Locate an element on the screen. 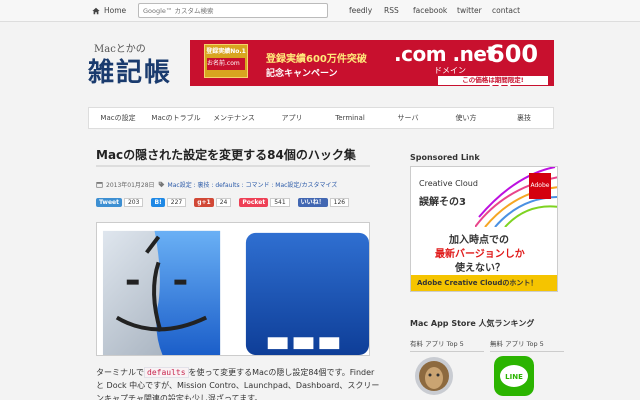  finder-icon is located at coordinates (233, 289).